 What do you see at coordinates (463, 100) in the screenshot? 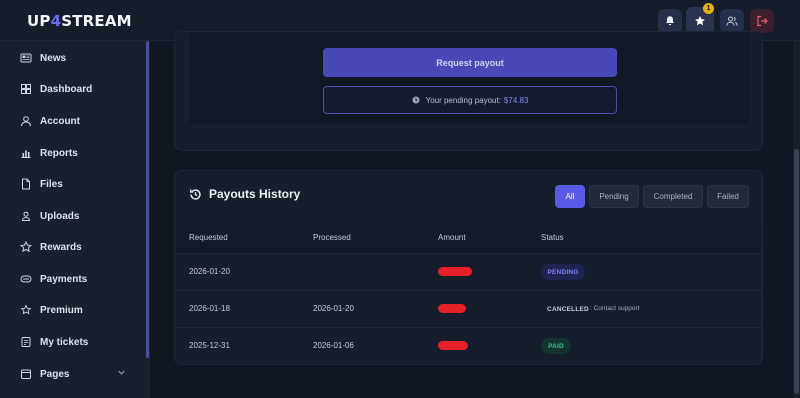
I see `pending-payout-label: Your pending payout:` at bounding box center [463, 100].